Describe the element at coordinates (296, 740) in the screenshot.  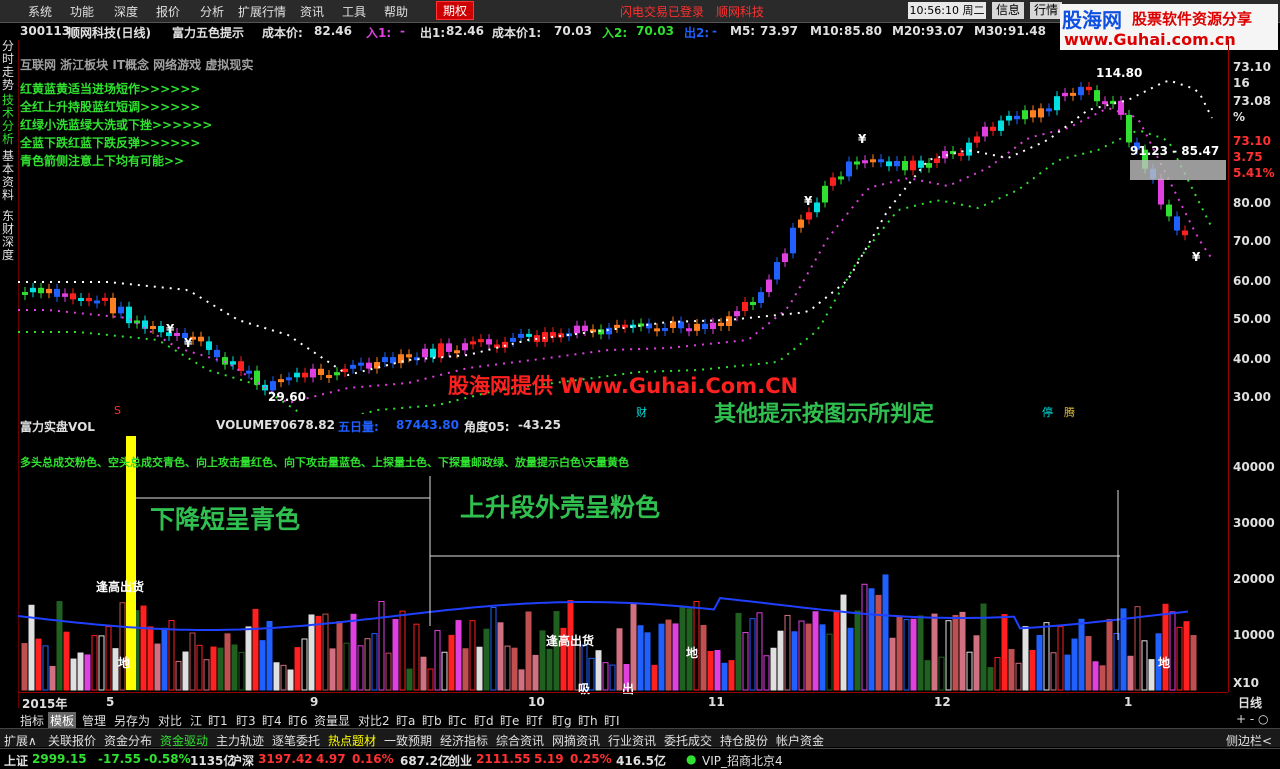
I see `func-tick-order: 逐笔委托` at that location.